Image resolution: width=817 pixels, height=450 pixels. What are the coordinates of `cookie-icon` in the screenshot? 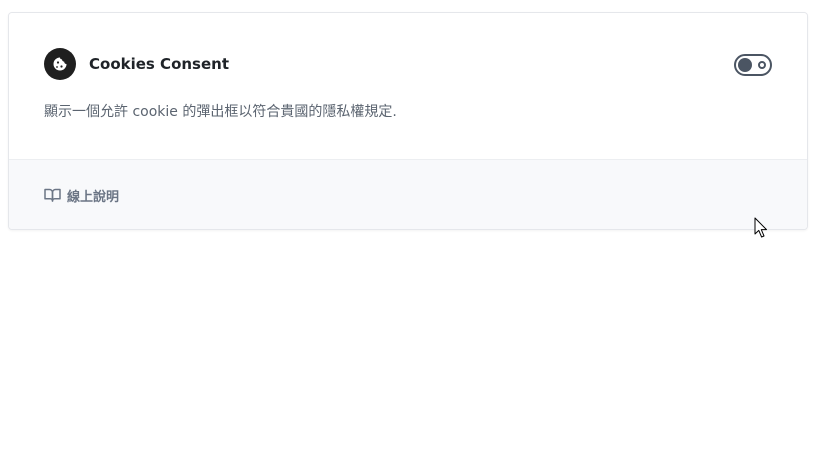 It's located at (60, 64).